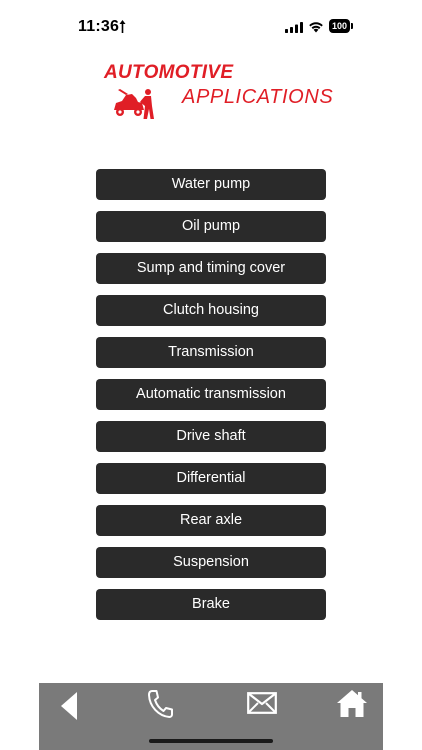 The image size is (422, 750). What do you see at coordinates (211, 520) in the screenshot?
I see `rear-axle-button: Rear axle` at bounding box center [211, 520].